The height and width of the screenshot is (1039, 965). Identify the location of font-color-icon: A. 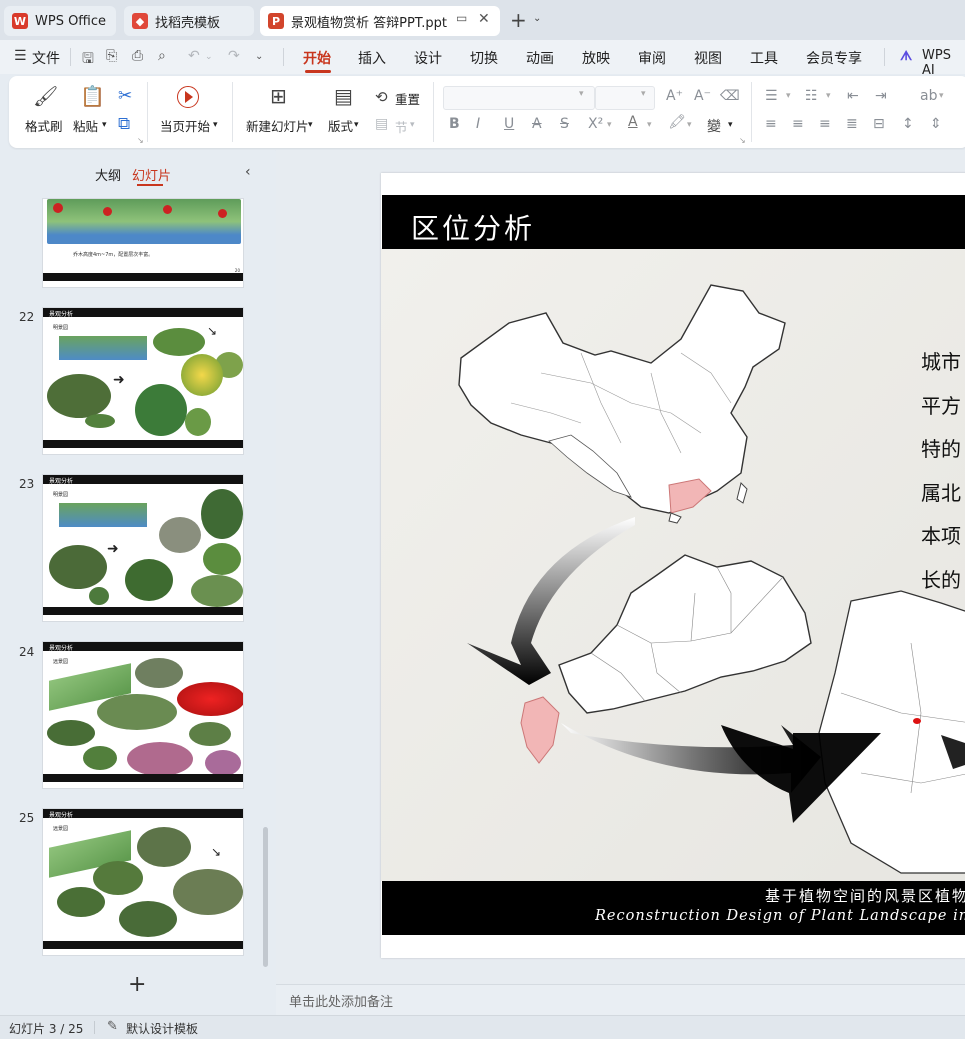
(633, 122).